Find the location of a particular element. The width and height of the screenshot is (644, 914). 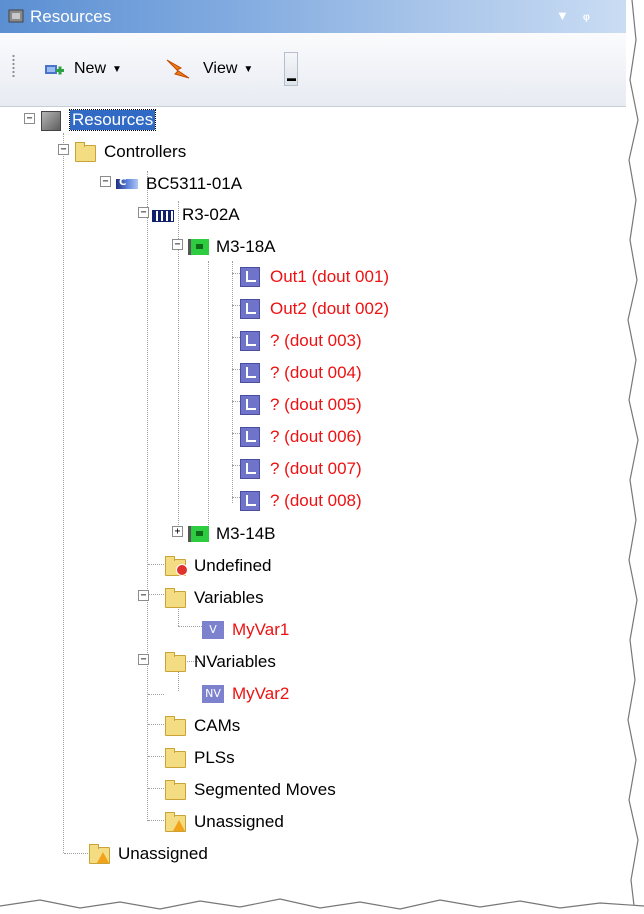

tree-node-segmented-moves: Segmented Moves is located at coordinates (250, 790).